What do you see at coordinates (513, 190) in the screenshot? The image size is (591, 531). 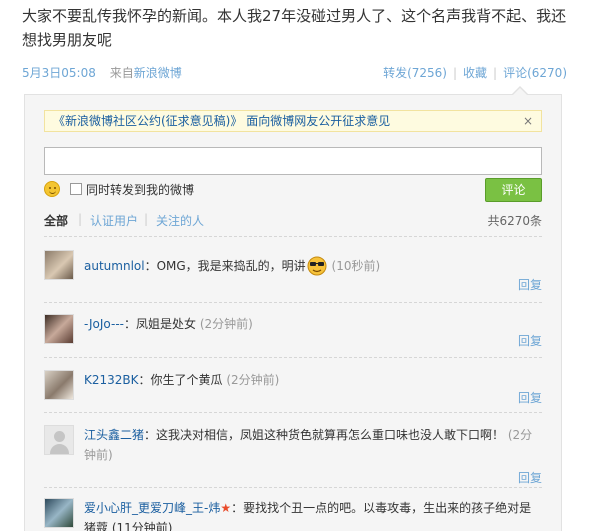 I see `submit-comment-button: 评论` at bounding box center [513, 190].